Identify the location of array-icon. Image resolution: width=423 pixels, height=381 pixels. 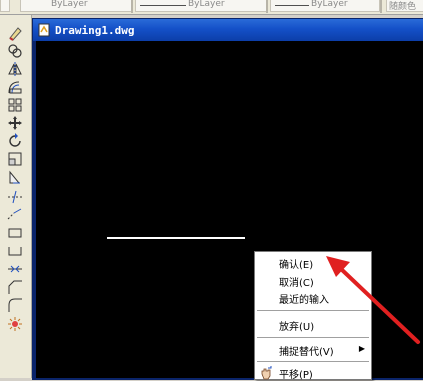
(15, 105).